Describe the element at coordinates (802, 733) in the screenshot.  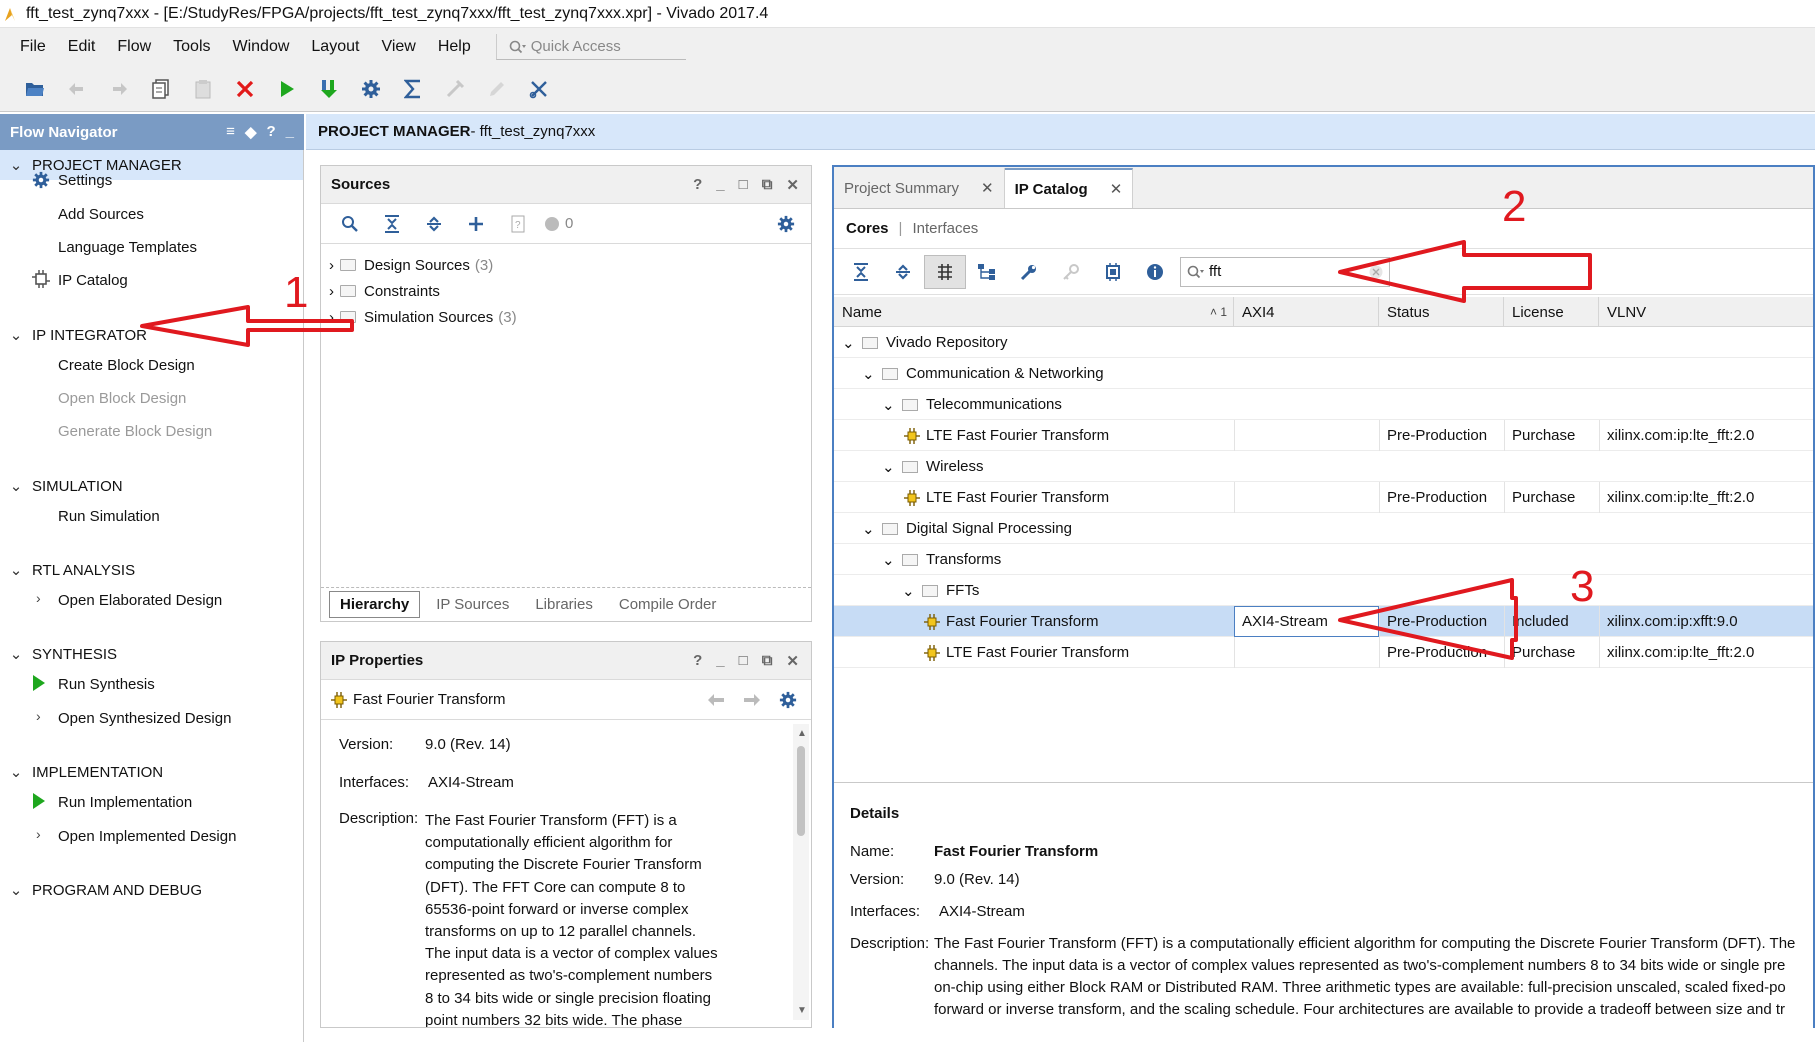
I see `scroll-up-icon: ▲` at that location.